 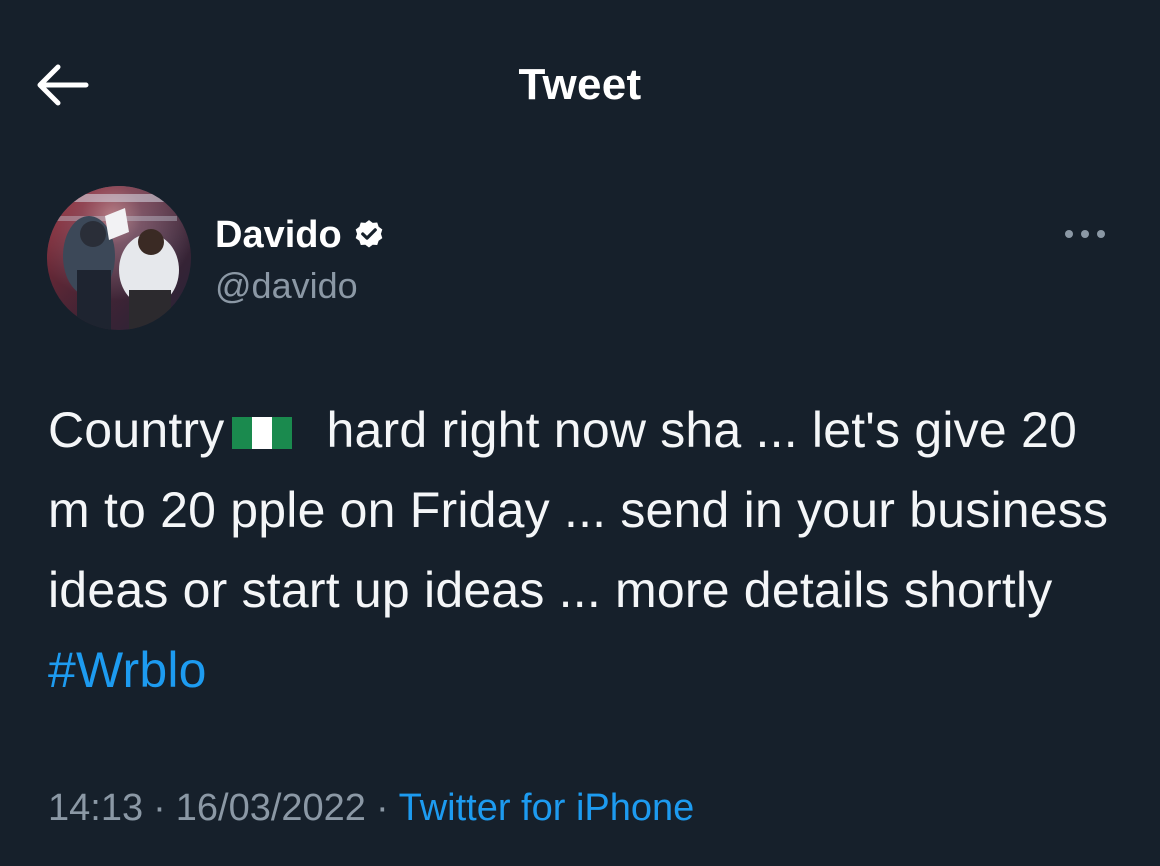 I want to click on hashtag-link: #Wrblo, so click(x=127, y=670).